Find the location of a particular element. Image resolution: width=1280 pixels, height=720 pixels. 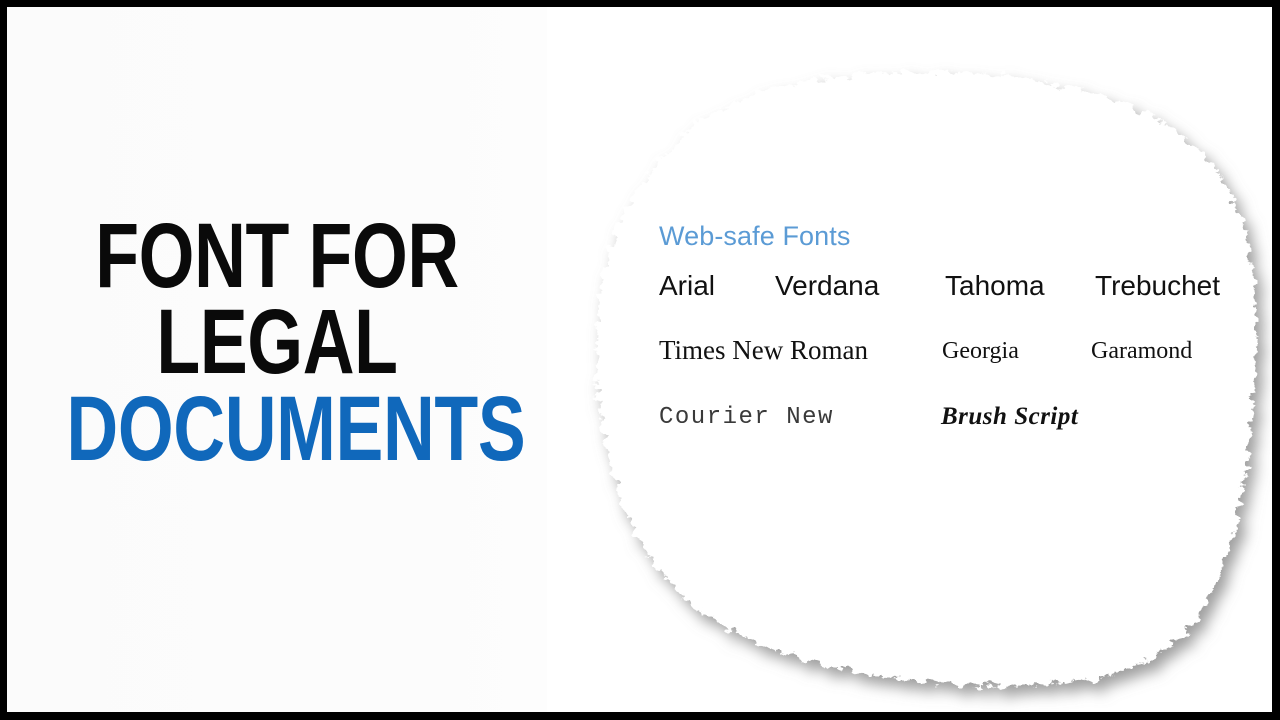

font-sample-times-new-roman: Times New Roman is located at coordinates (764, 350).